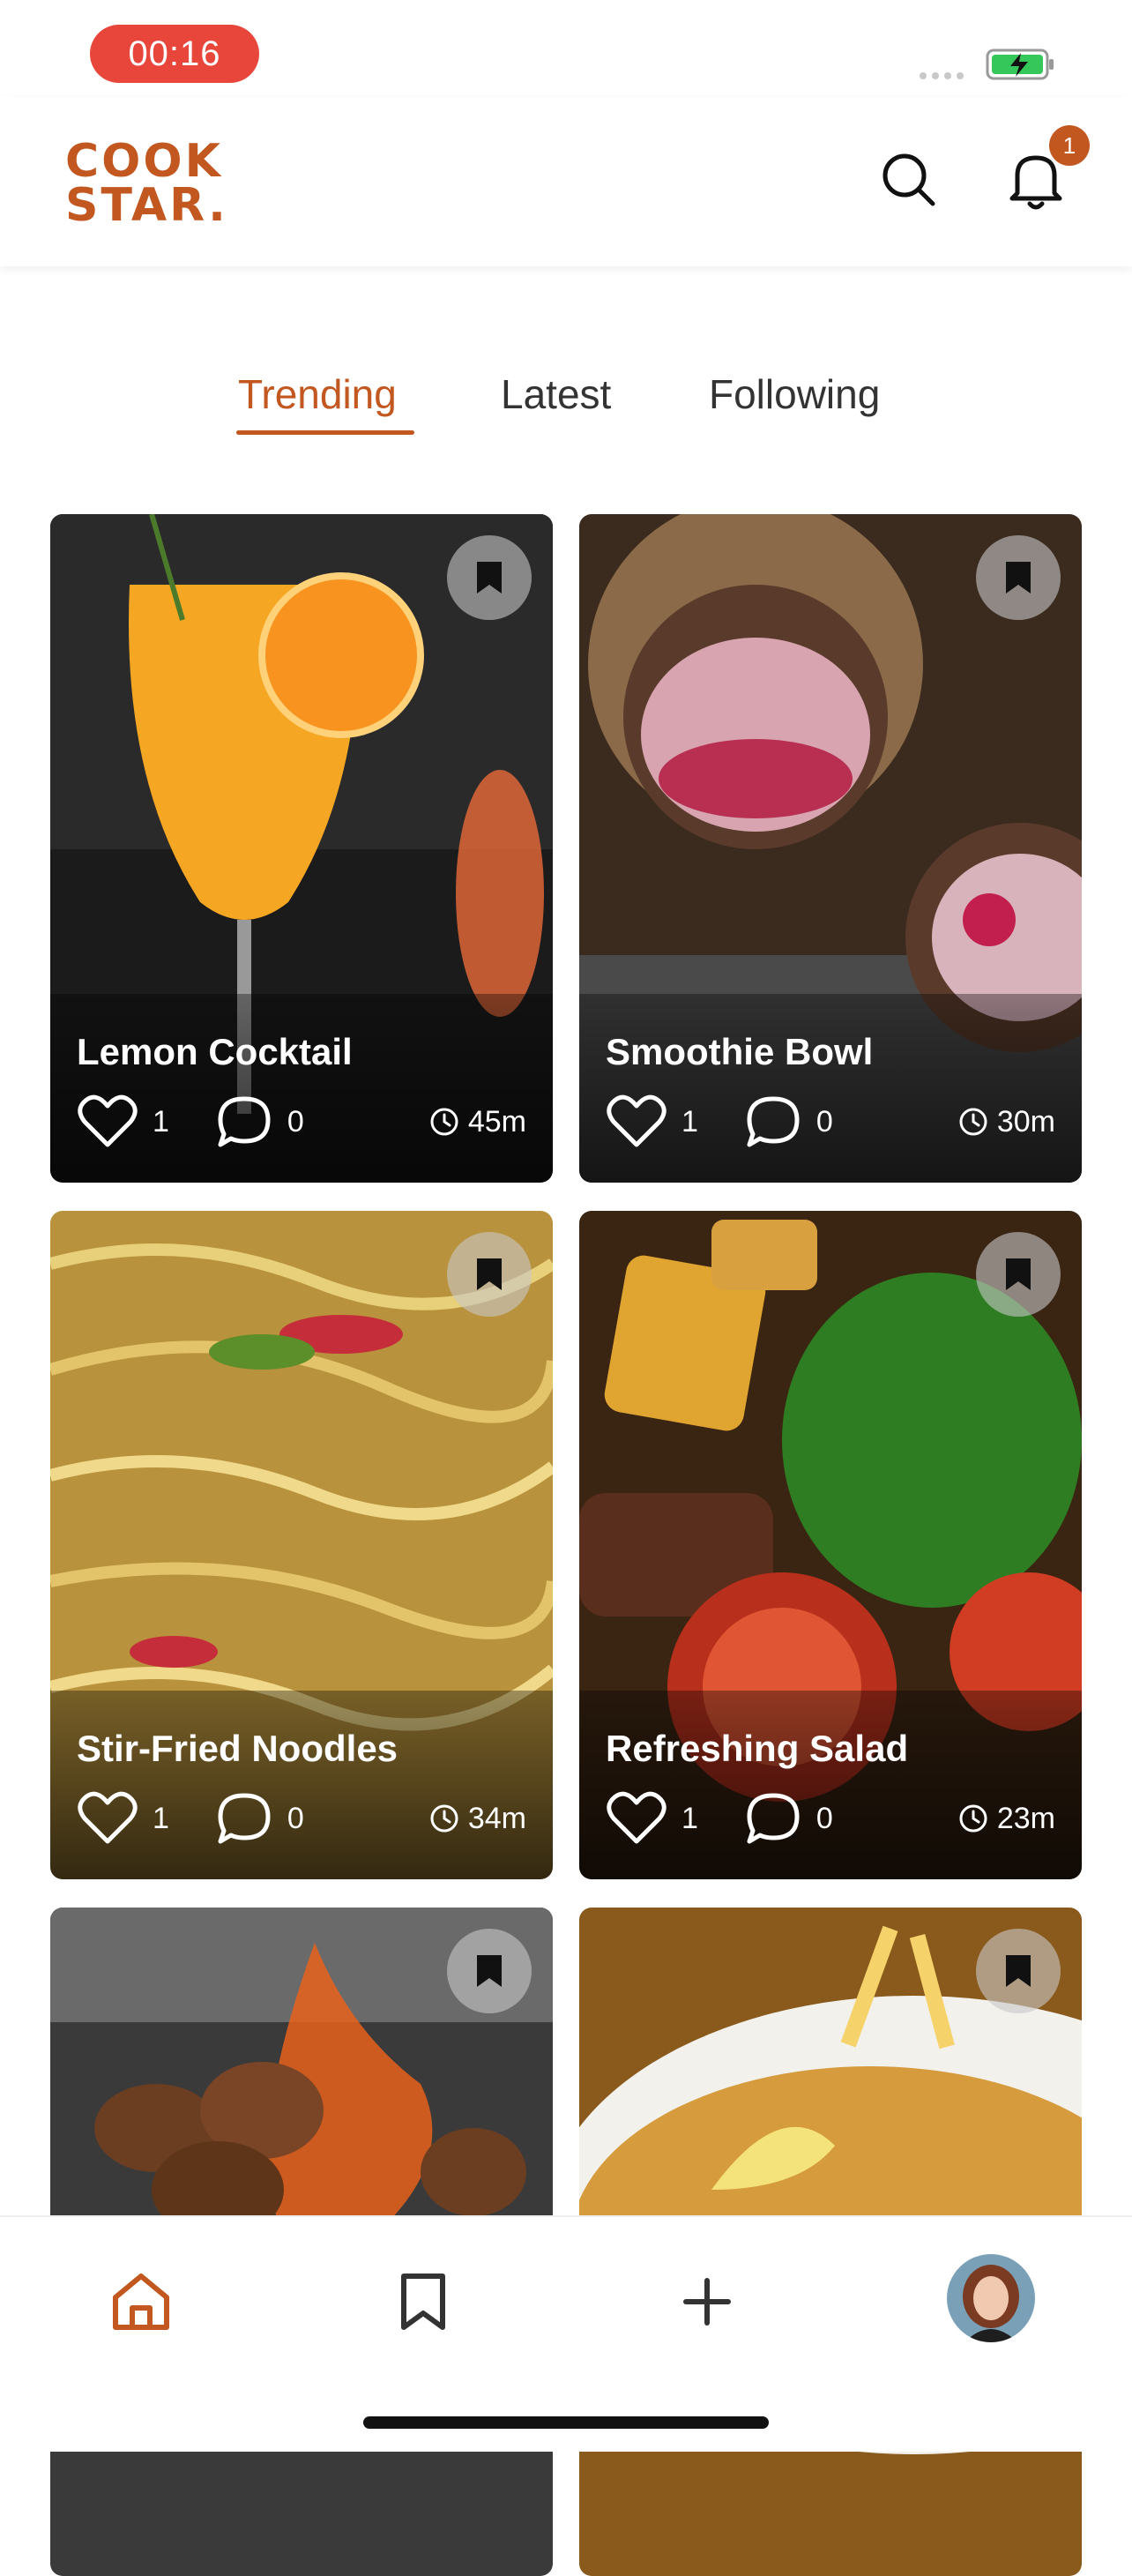 The height and width of the screenshot is (2576, 1132). I want to click on recipe-card: Stir-Fried Noodles 1 0 34m, so click(302, 1545).